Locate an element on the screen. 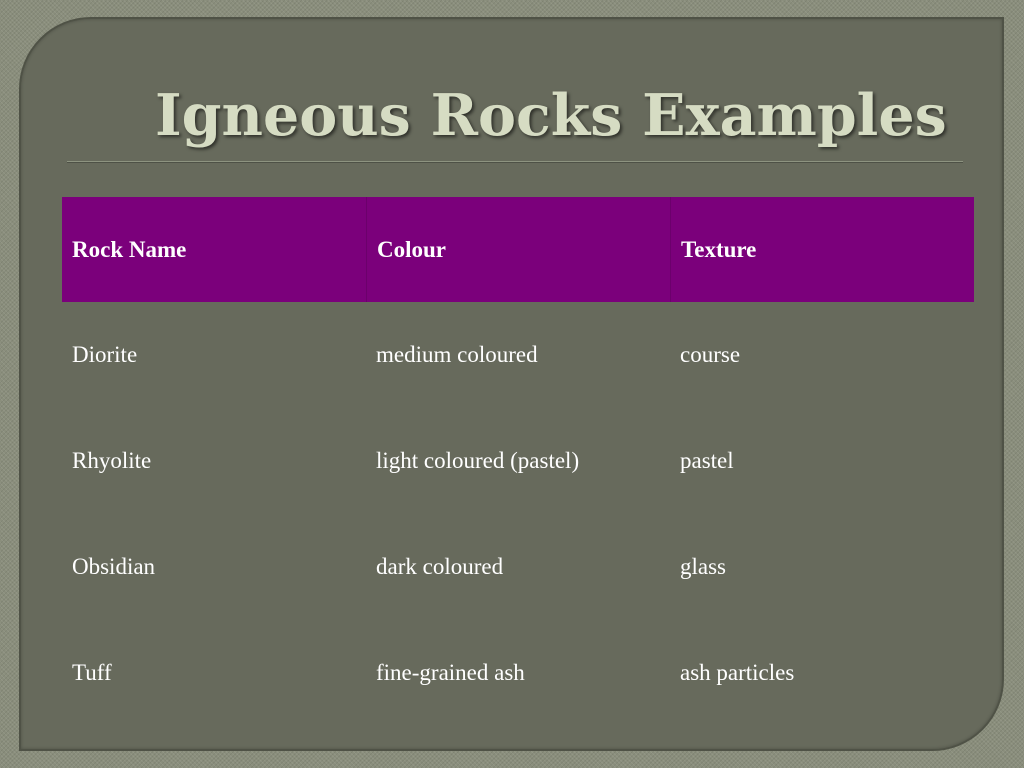  table-row: Diorite medium coloured course is located at coordinates (518, 355).